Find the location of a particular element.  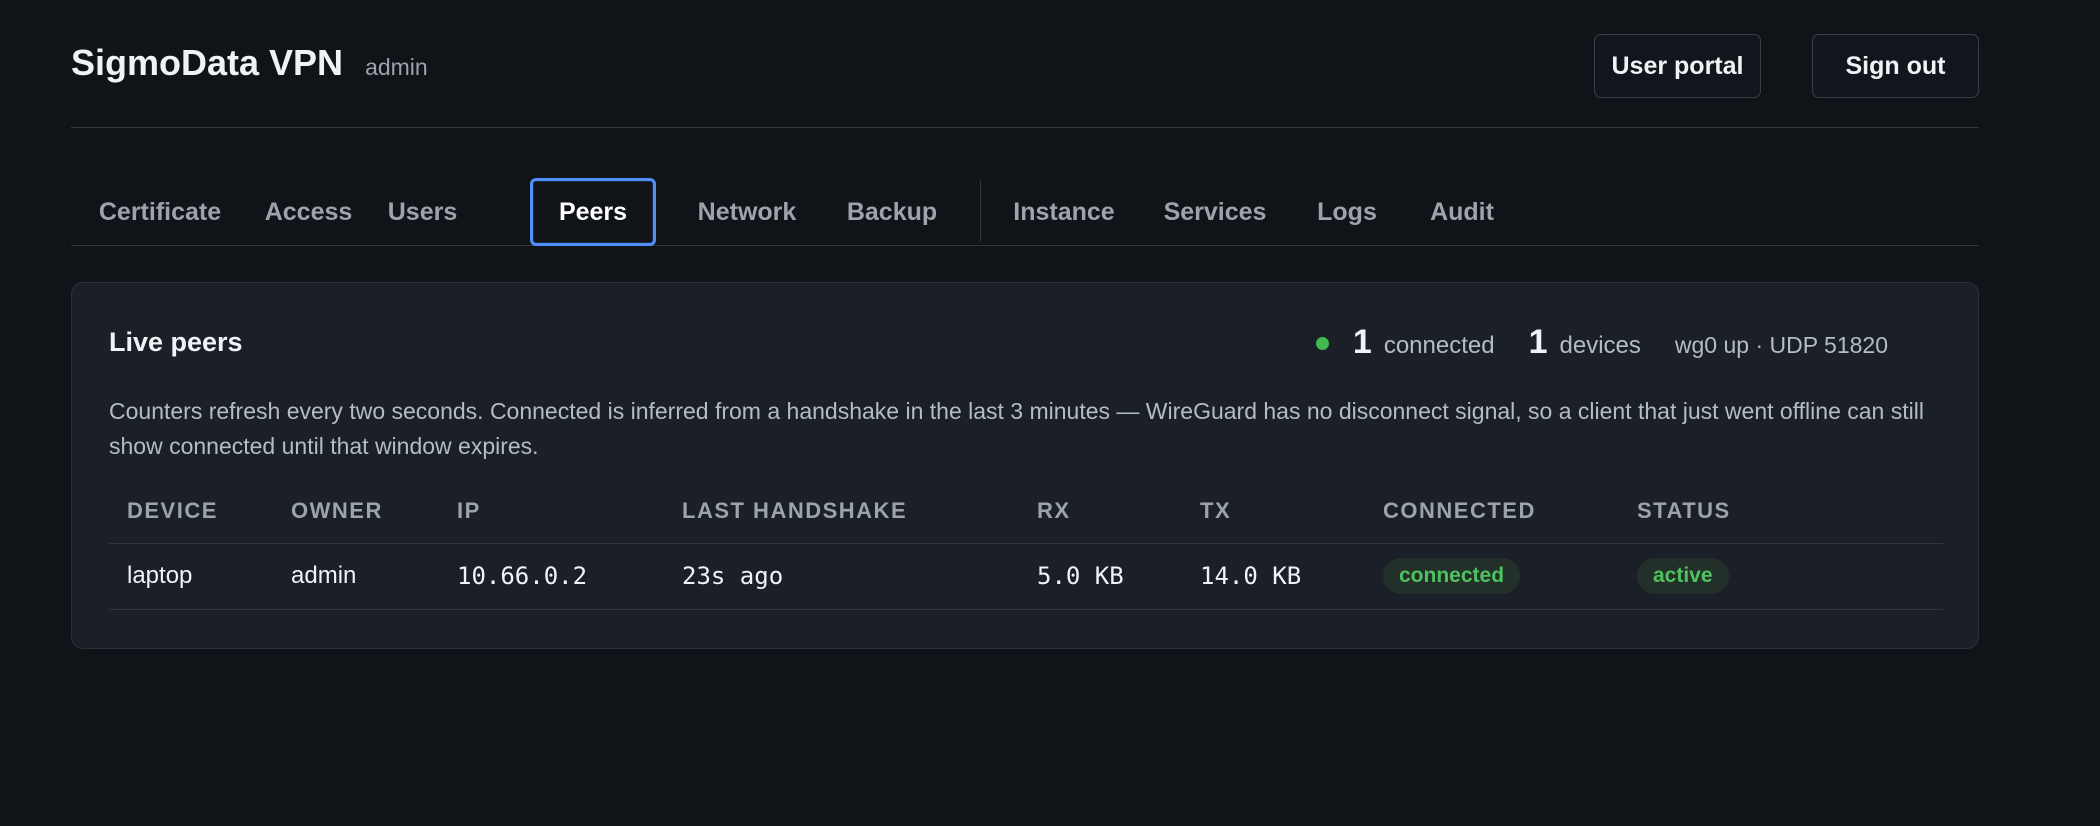

devices-count: 1 is located at coordinates (1538, 342).